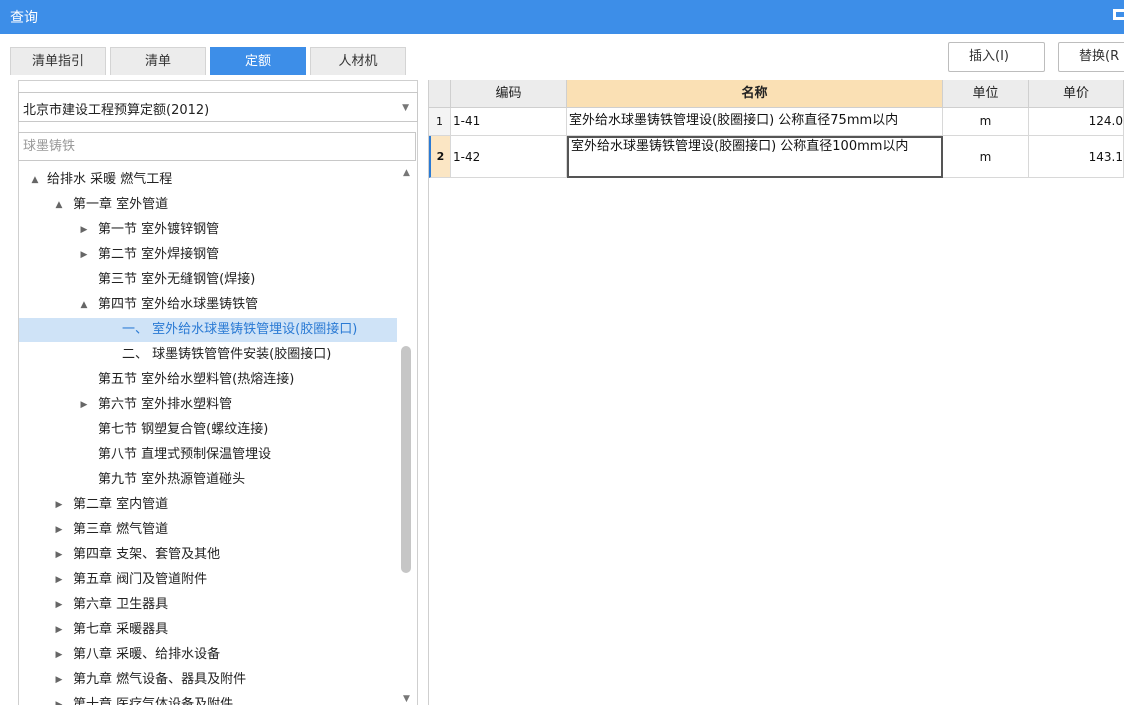 The width and height of the screenshot is (1124, 705). Describe the element at coordinates (986, 94) in the screenshot. I see `column-header-unit: 单位` at that location.